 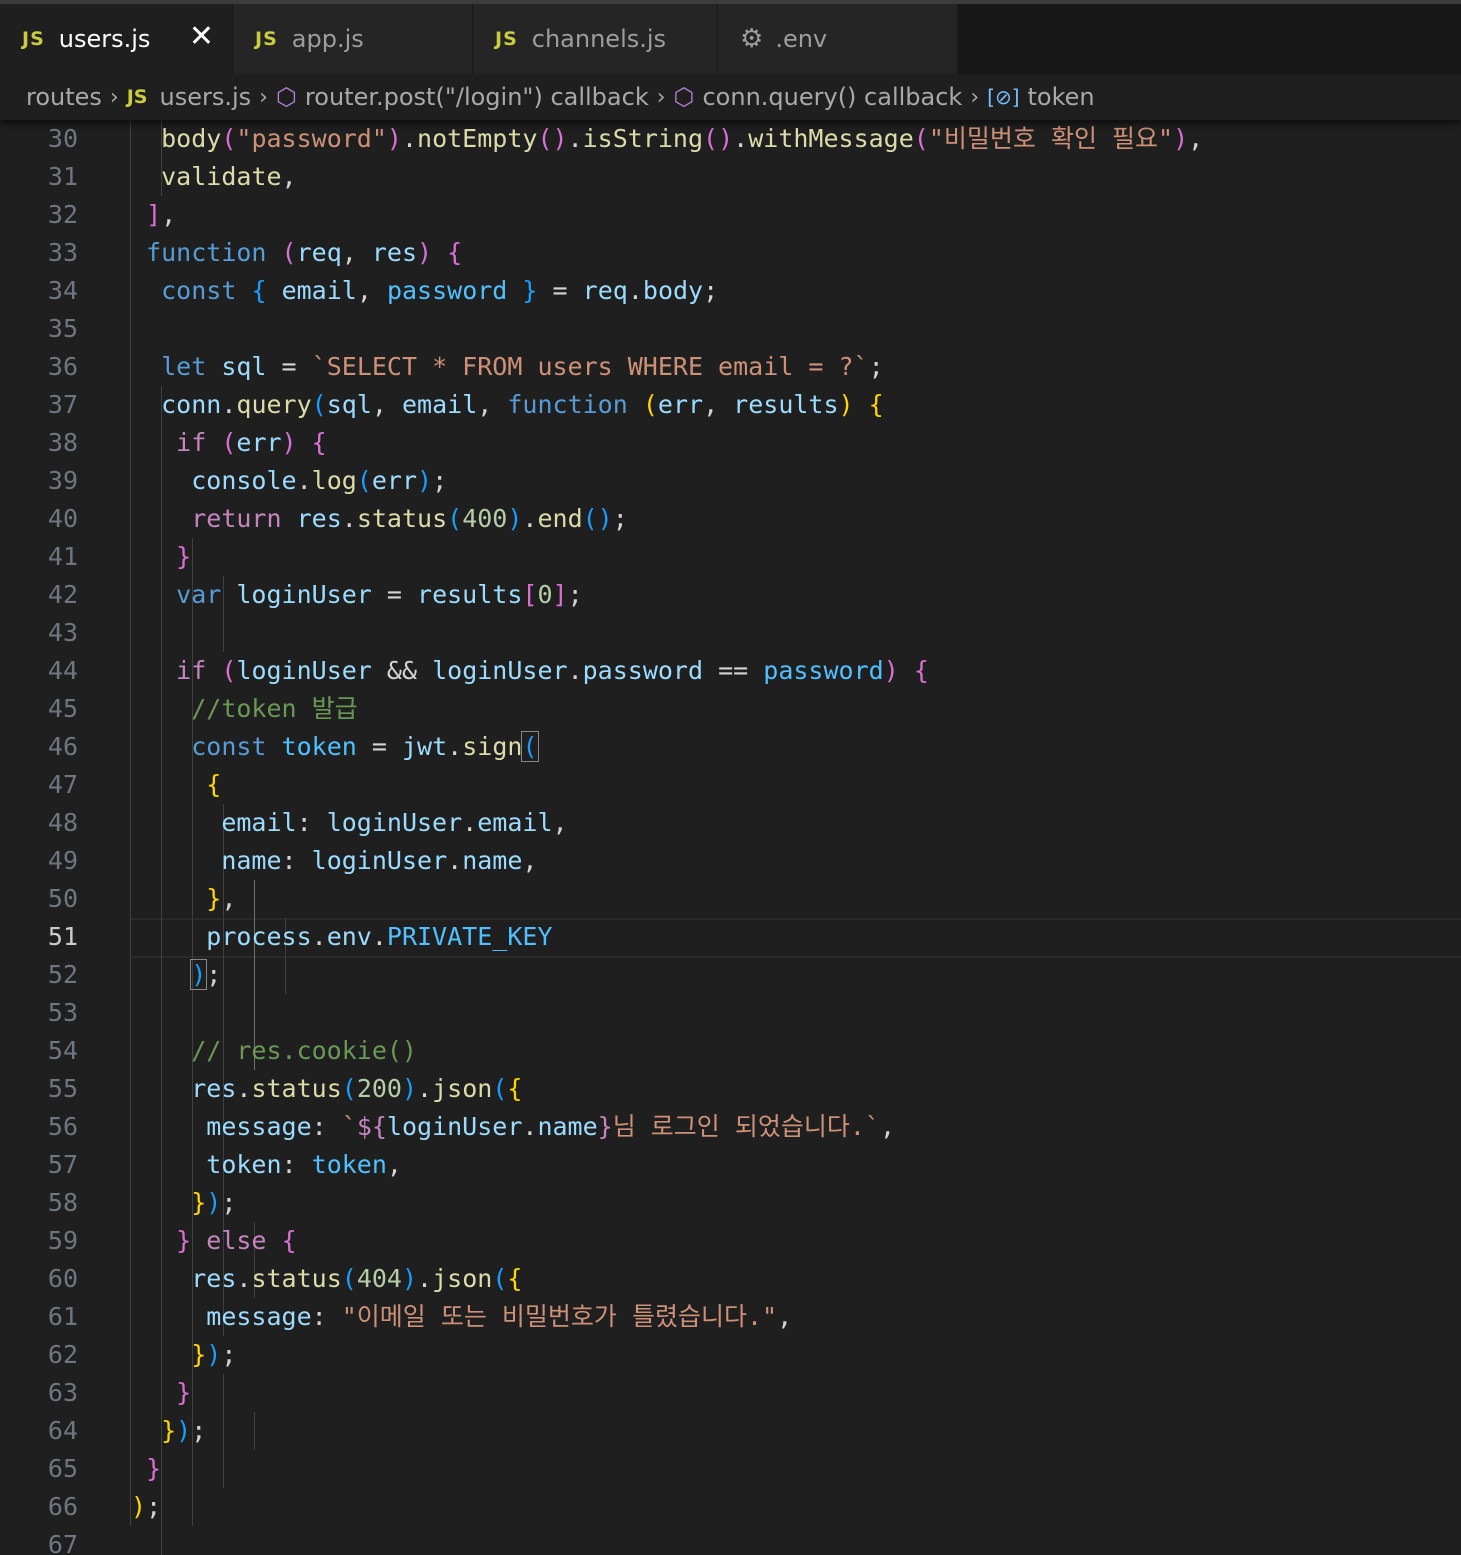 I want to click on code-text: res.status(200).json({, so click(x=357, y=1088).